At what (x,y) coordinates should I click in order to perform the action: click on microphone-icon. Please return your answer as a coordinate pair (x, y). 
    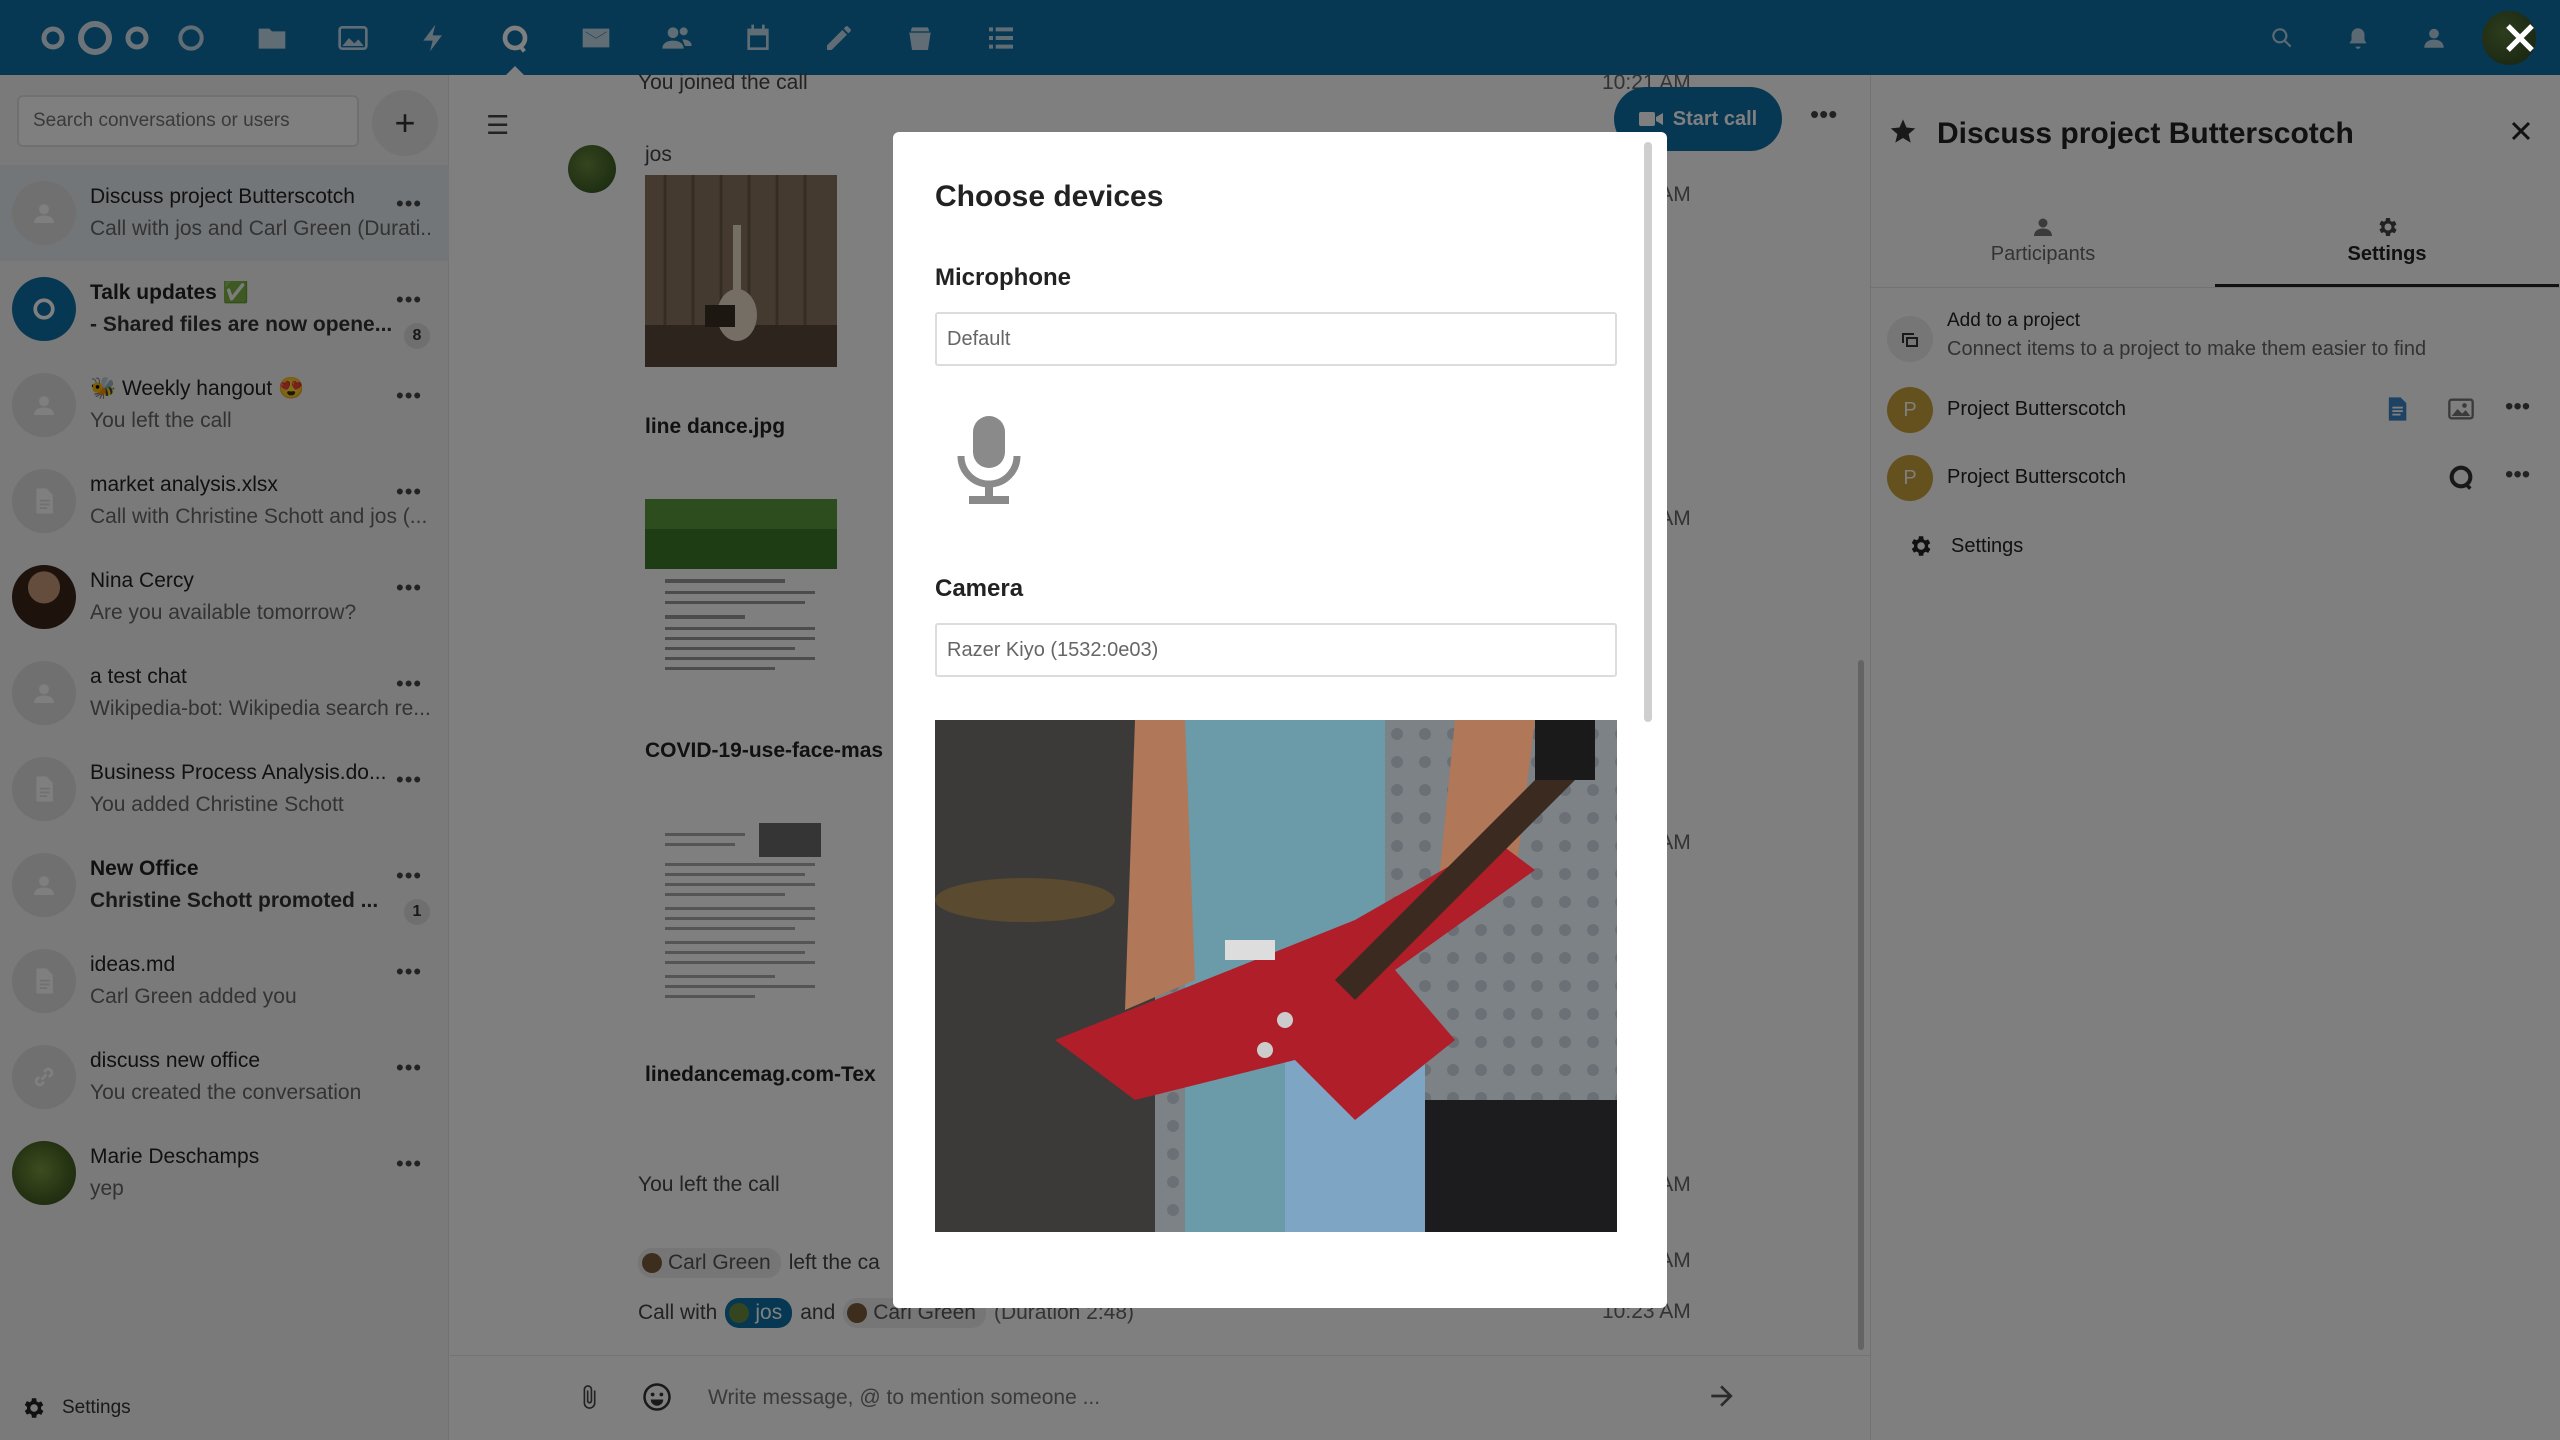
    Looking at the image, I should click on (989, 460).